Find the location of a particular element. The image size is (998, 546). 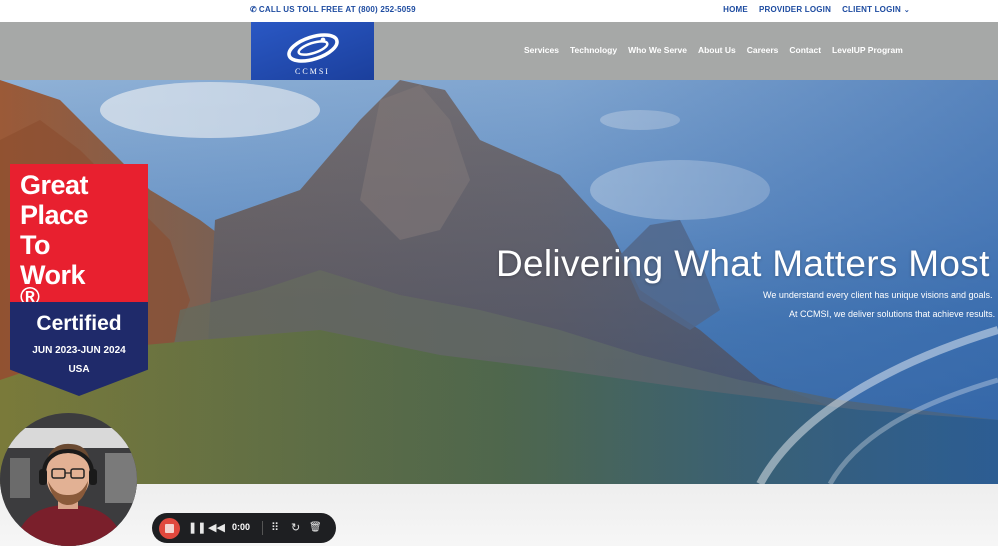

ccmsi-logo: CCMSI is located at coordinates (312, 51).